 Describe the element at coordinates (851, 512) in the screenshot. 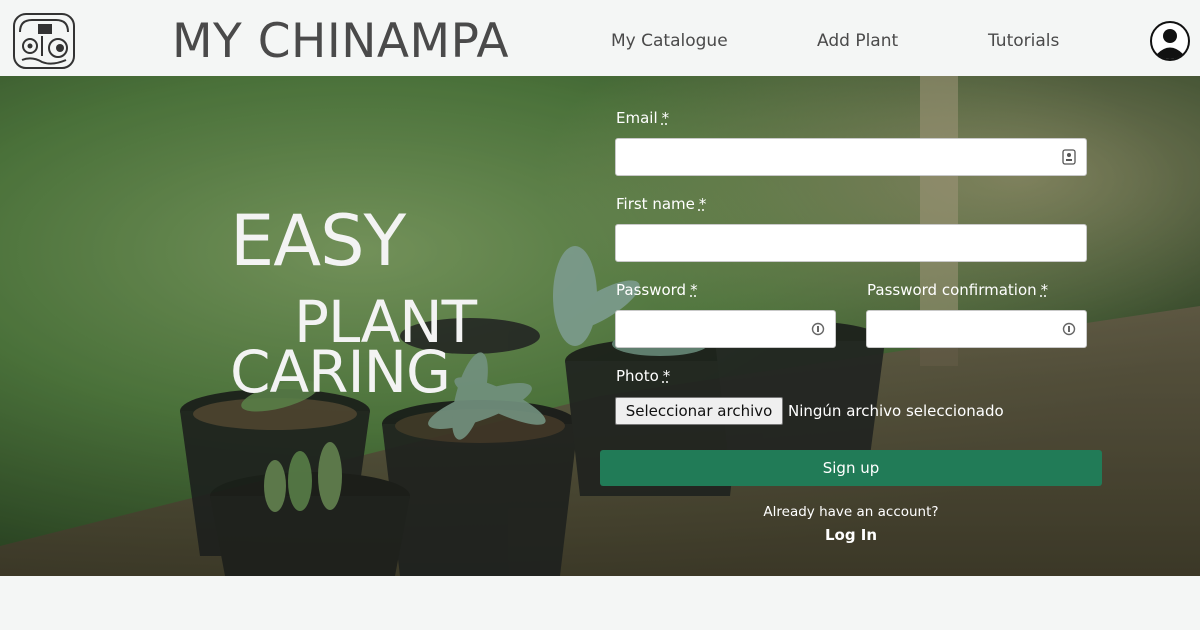

I see `already-account-text: Already have an account?` at that location.